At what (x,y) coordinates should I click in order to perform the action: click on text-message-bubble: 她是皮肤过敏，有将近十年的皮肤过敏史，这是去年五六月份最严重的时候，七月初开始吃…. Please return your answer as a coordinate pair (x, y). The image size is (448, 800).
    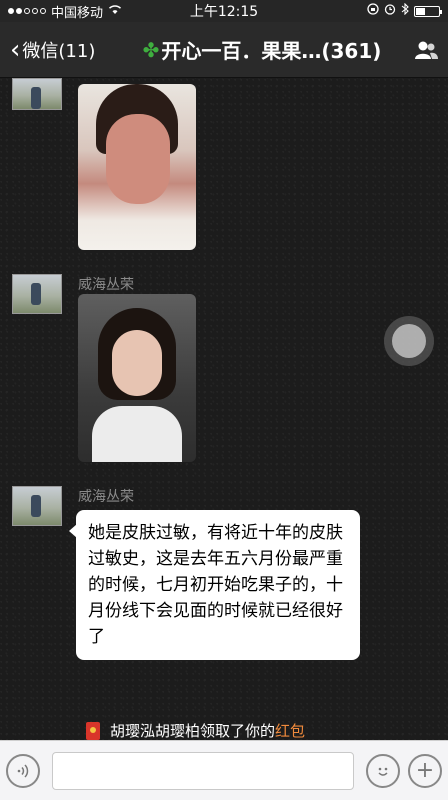
    Looking at the image, I should click on (214, 585).